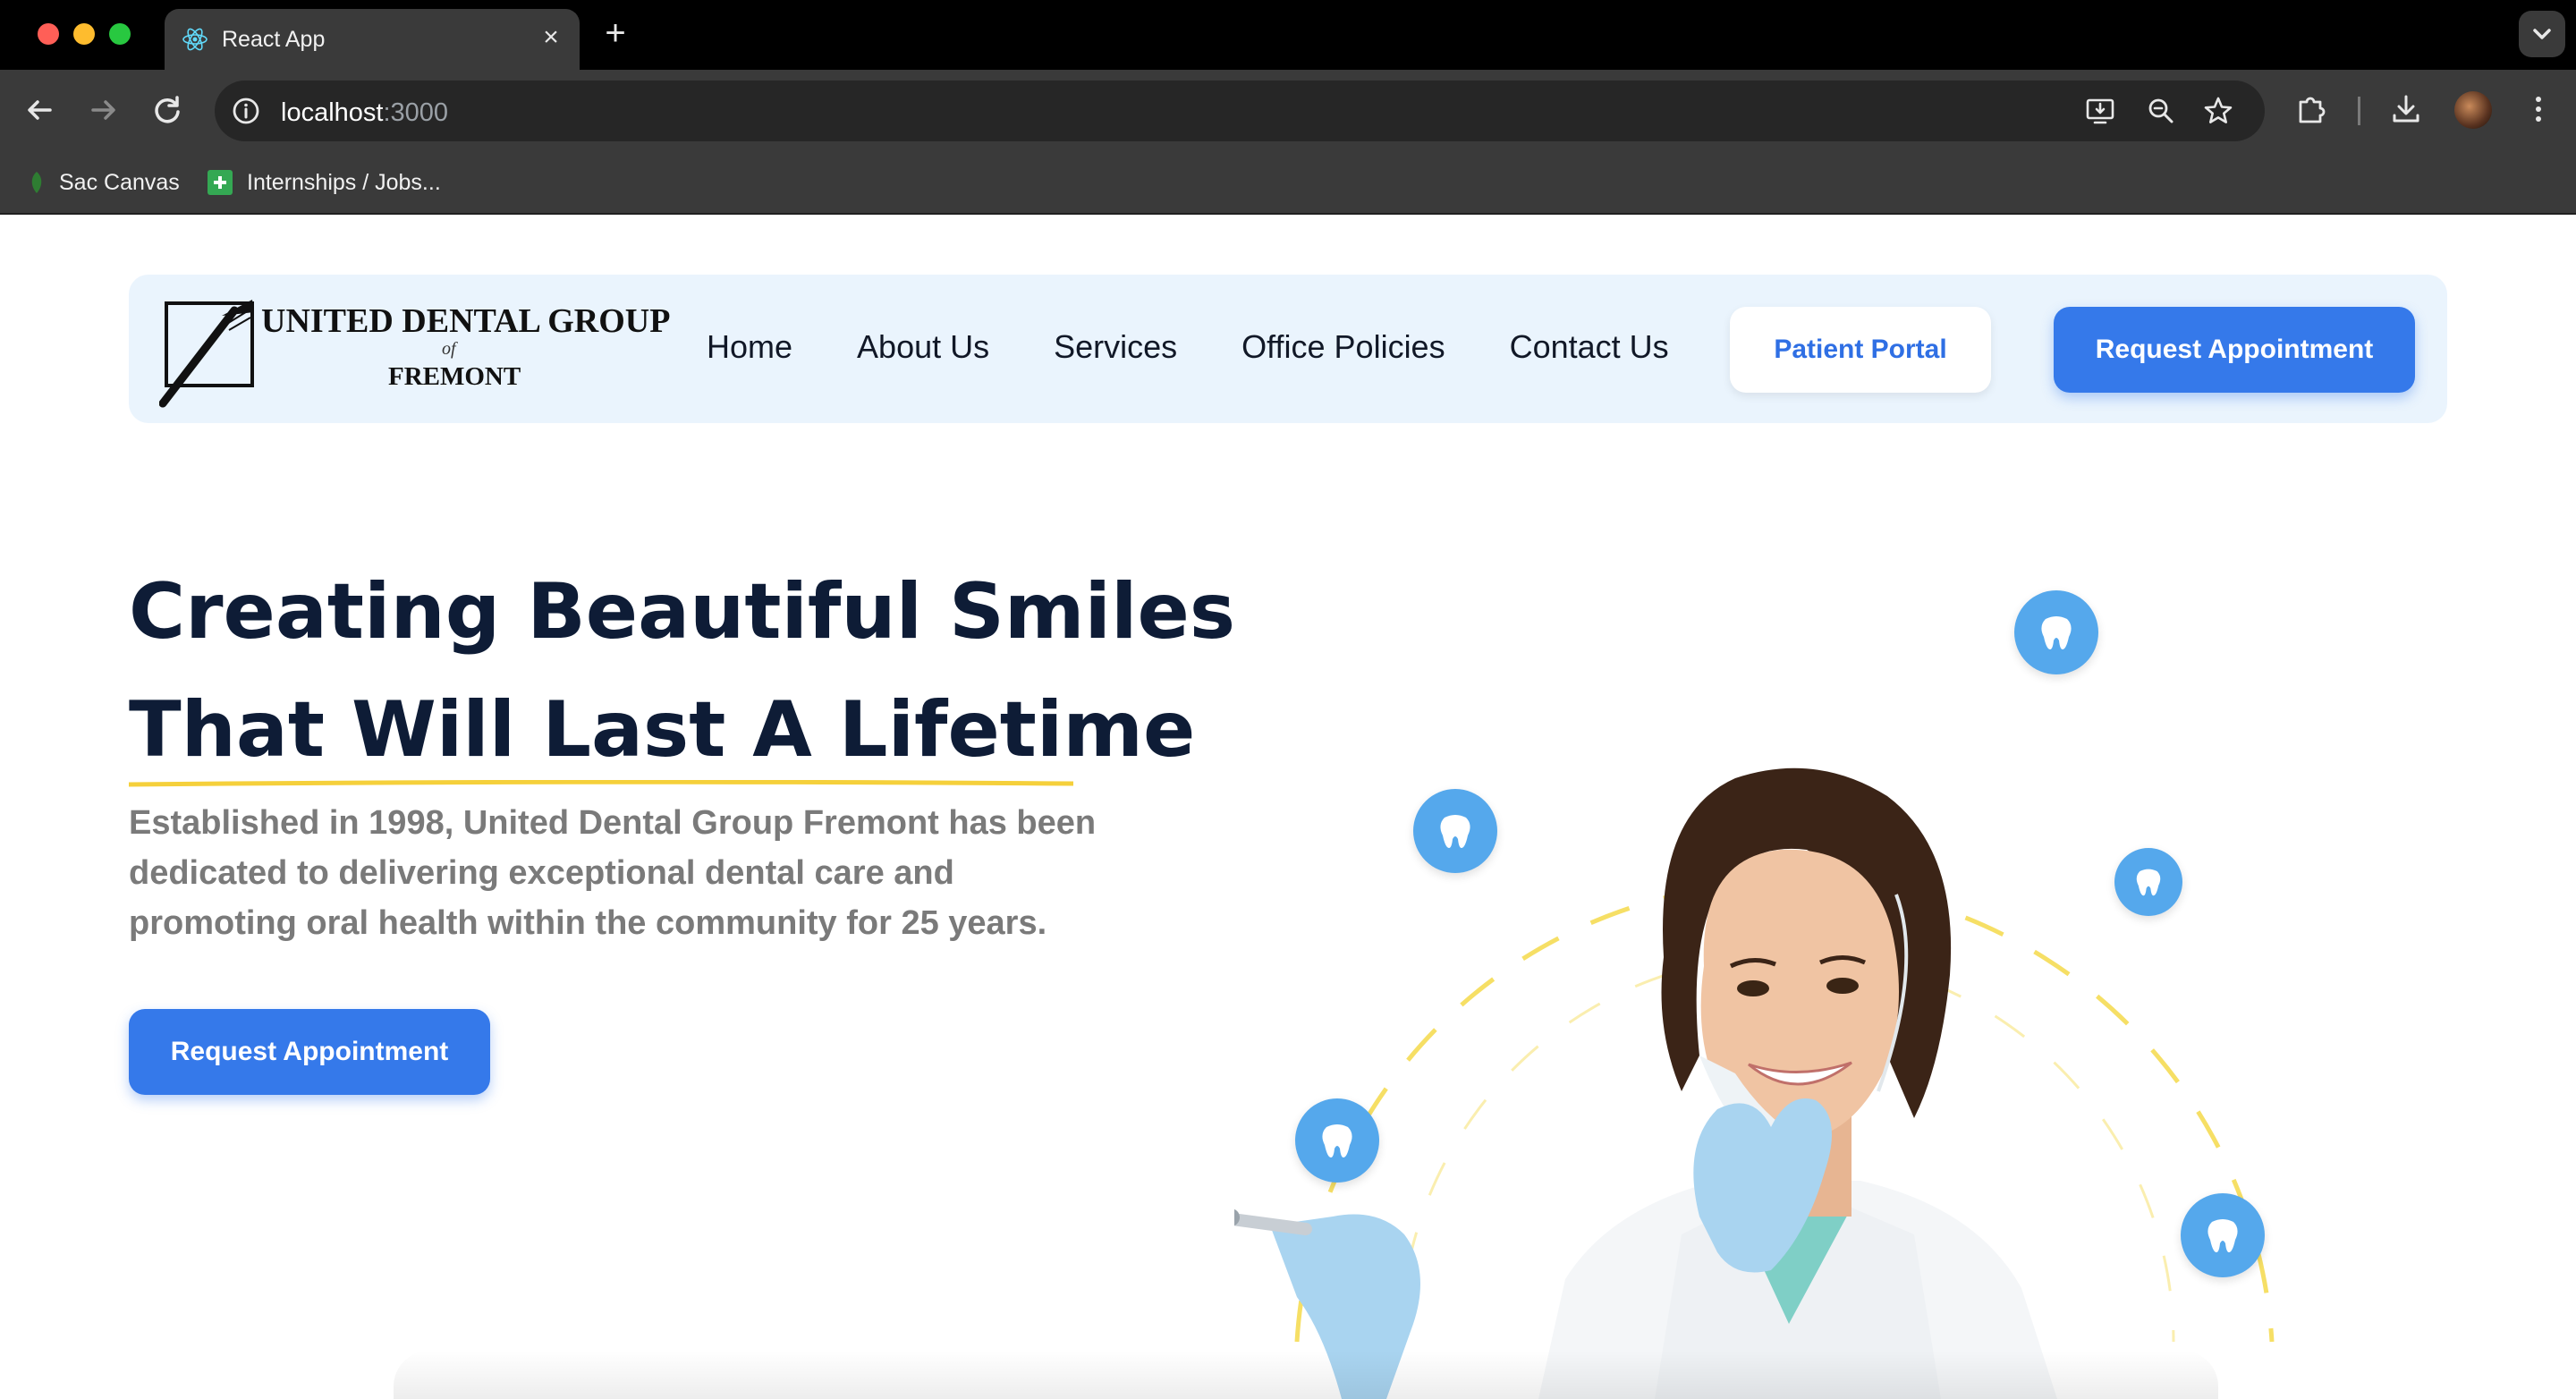 The width and height of the screenshot is (2576, 1399). I want to click on nav-office-policies: Office Policies, so click(1343, 347).